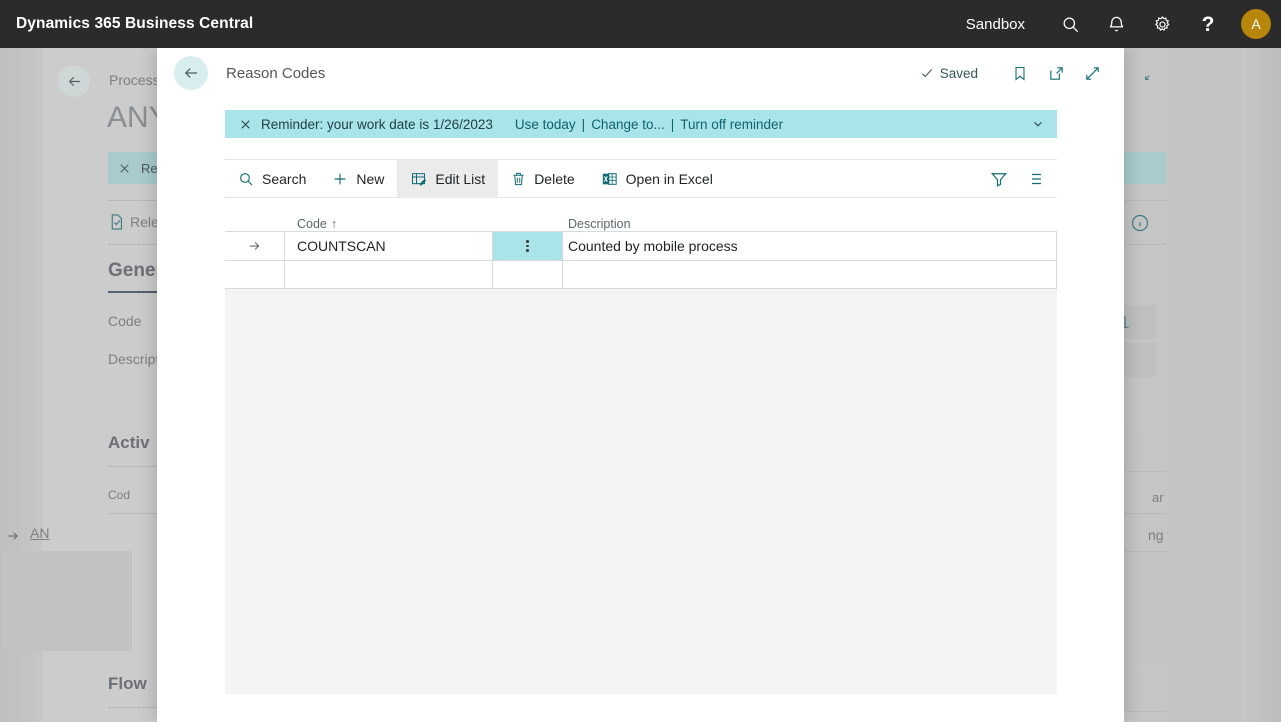 This screenshot has width=1281, height=722. I want to click on edit-list-button: Edit List, so click(448, 178).